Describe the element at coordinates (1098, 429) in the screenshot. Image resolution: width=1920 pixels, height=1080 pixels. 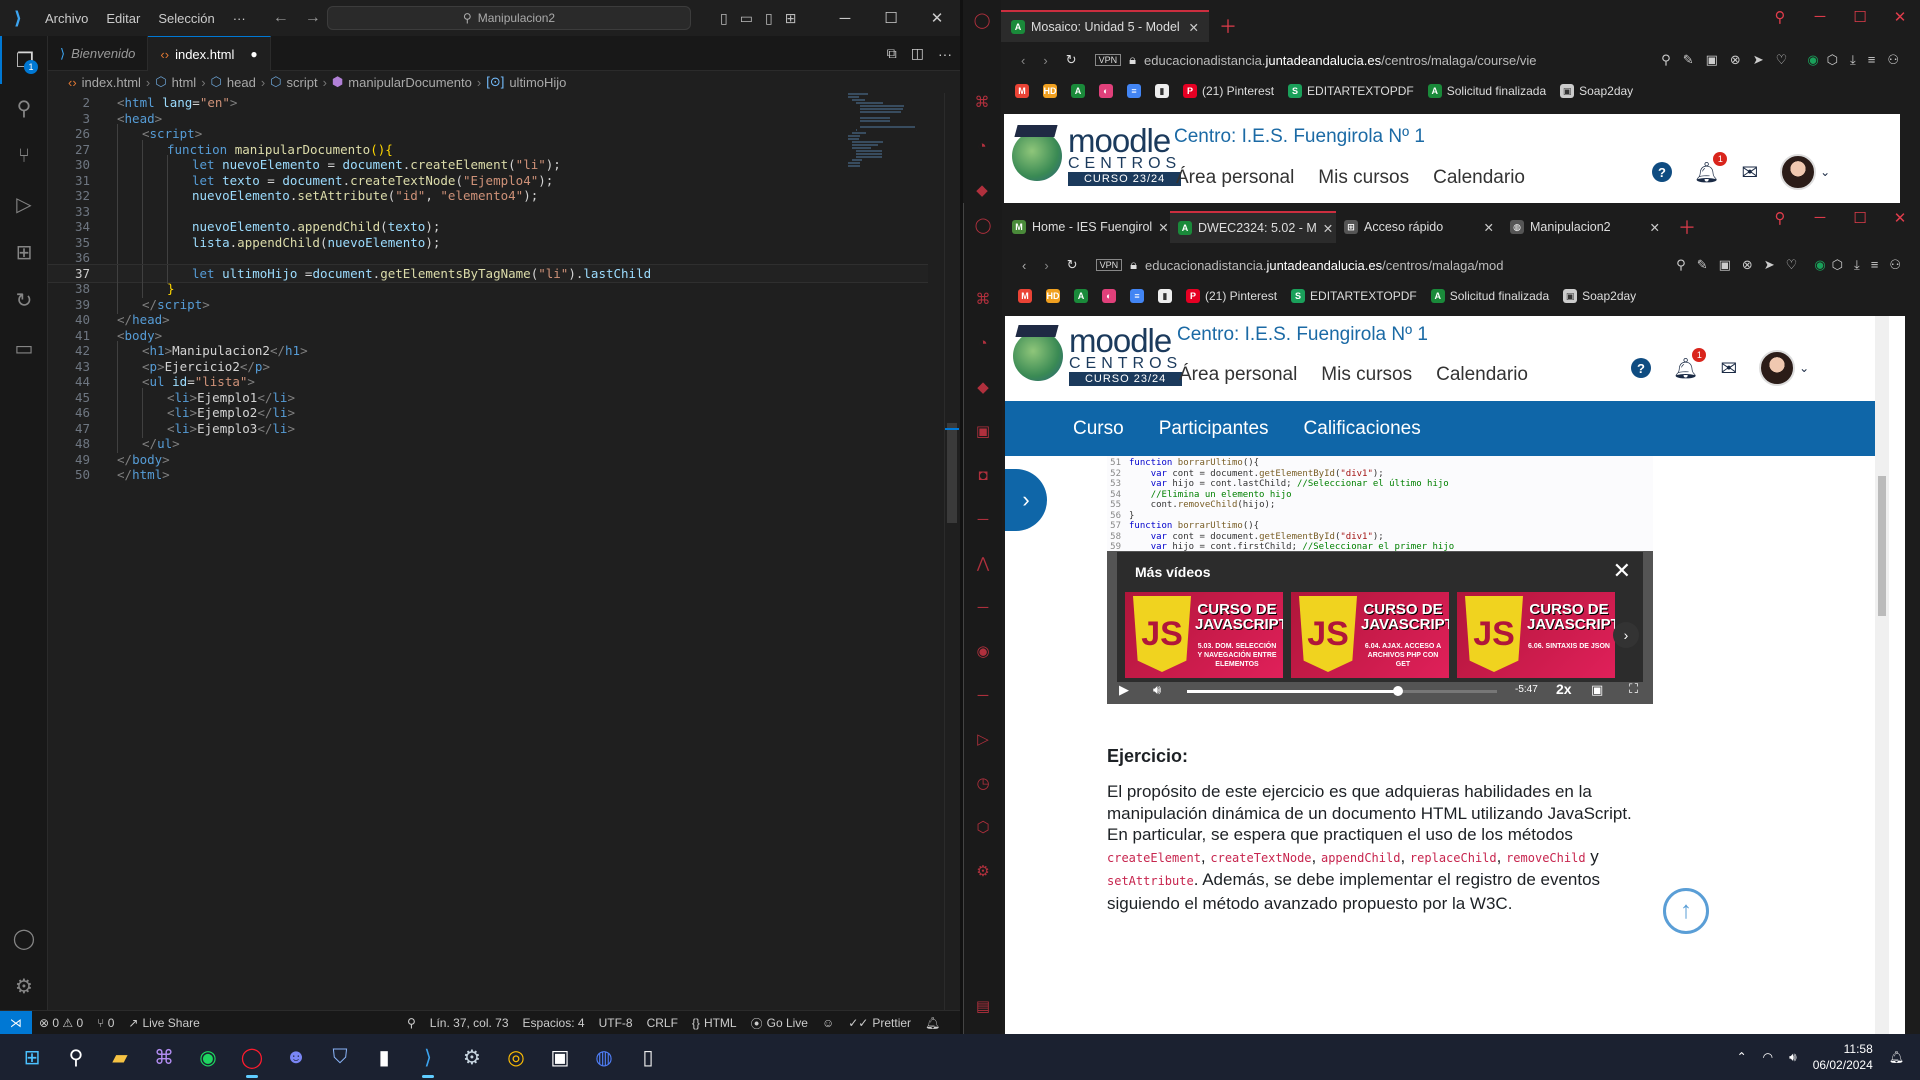
I see `course-nav-curso: Curso` at that location.